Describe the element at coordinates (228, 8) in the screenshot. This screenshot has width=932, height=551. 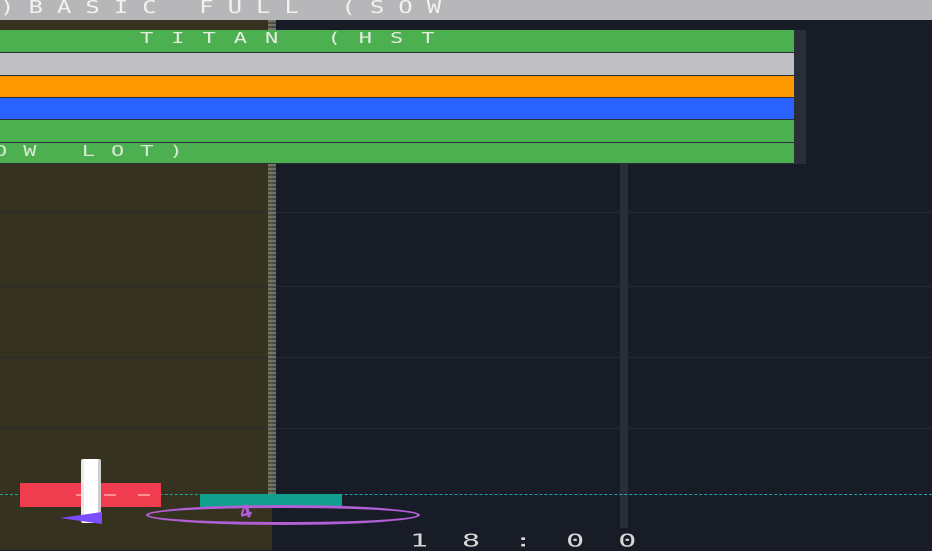
I see `chart-header-title: )BASIC FULL (SOW` at that location.